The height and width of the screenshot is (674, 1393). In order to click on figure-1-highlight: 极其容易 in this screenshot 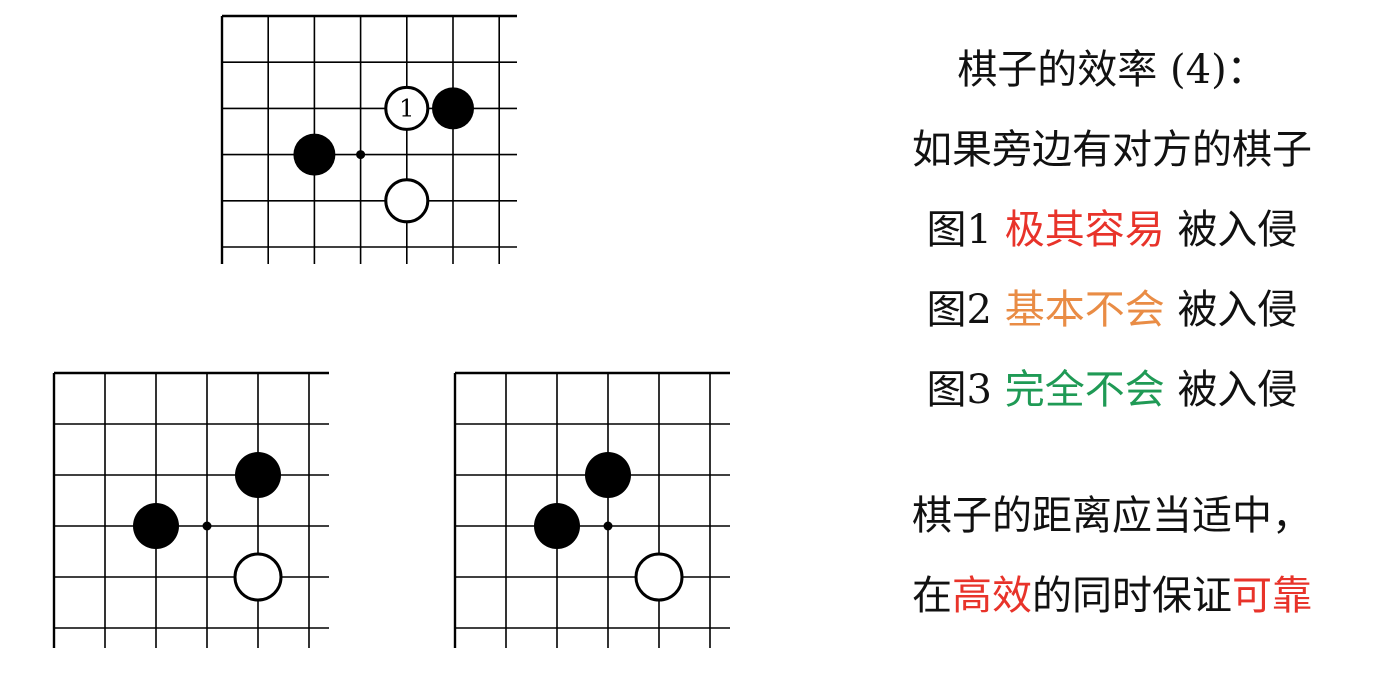, I will do `click(1084, 230)`.